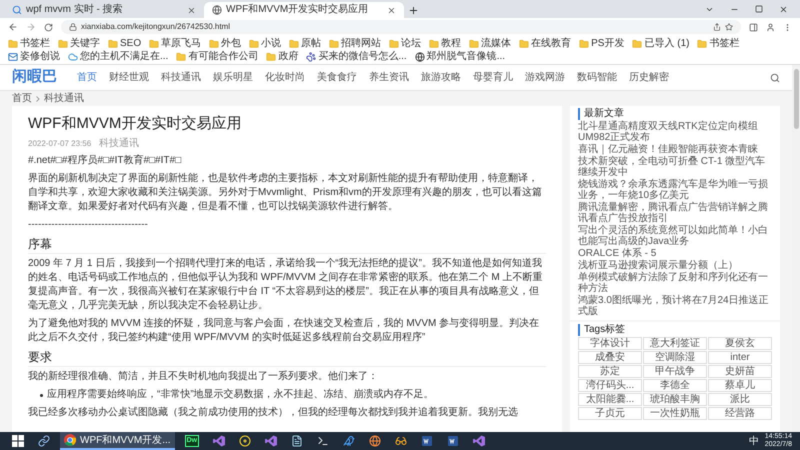 The height and width of the screenshot is (450, 800). What do you see at coordinates (175, 43) in the screenshot?
I see `bookmark: 草原飞马` at bounding box center [175, 43].